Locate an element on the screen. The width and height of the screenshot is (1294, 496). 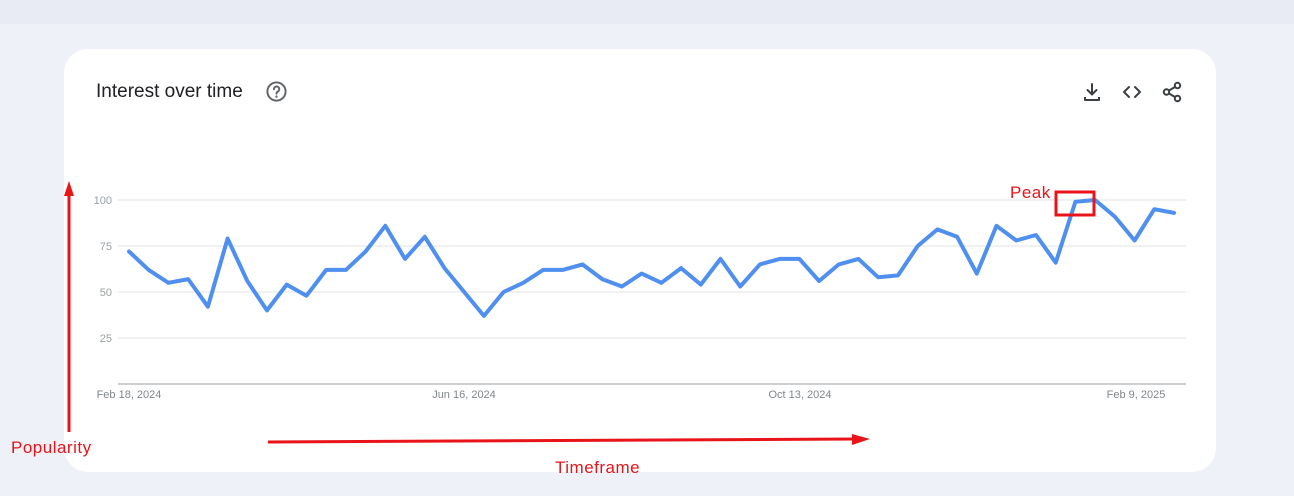
timeframe-arrow-shaft is located at coordinates (561, 440).